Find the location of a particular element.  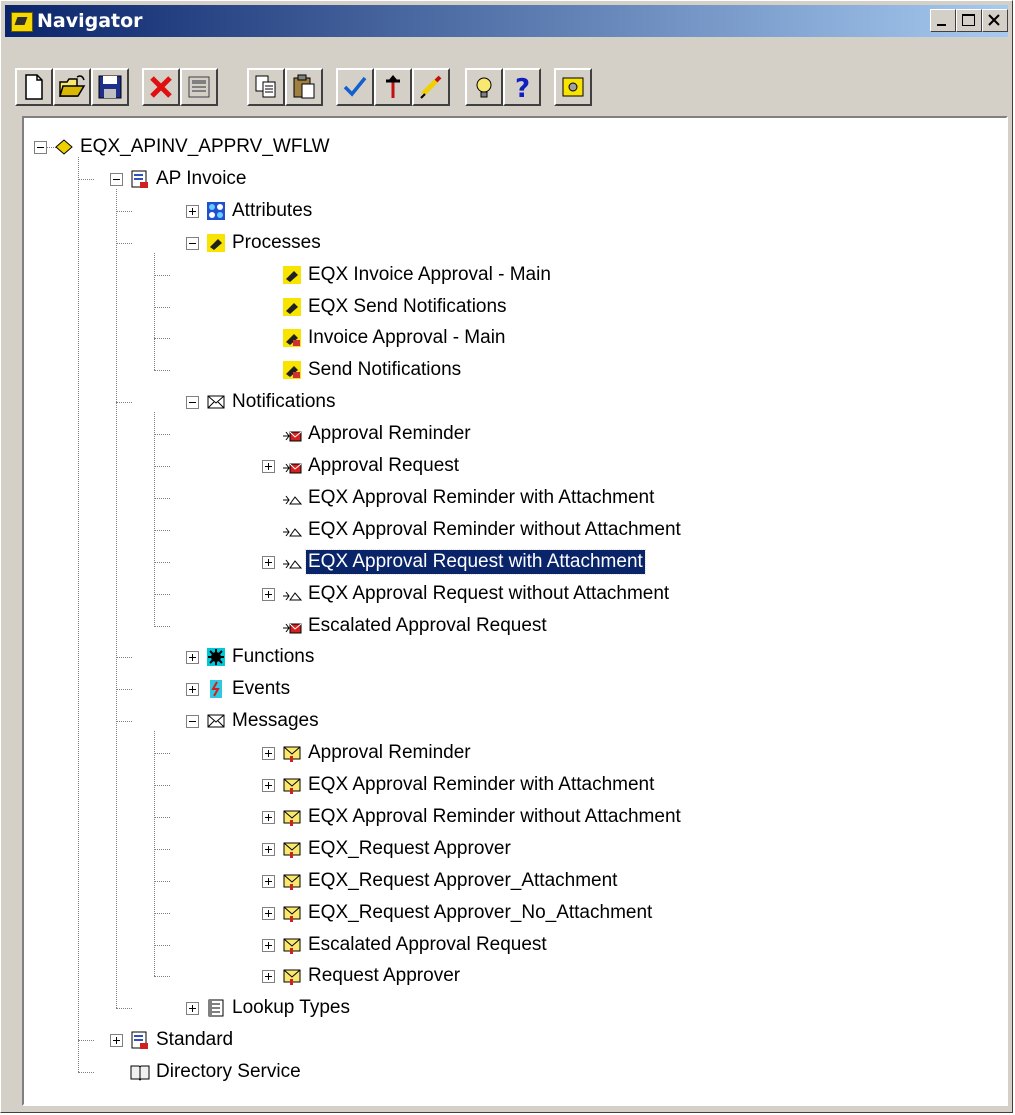

tree-node-process-2: Invoice Approval - Main is located at coordinates (572, 338).